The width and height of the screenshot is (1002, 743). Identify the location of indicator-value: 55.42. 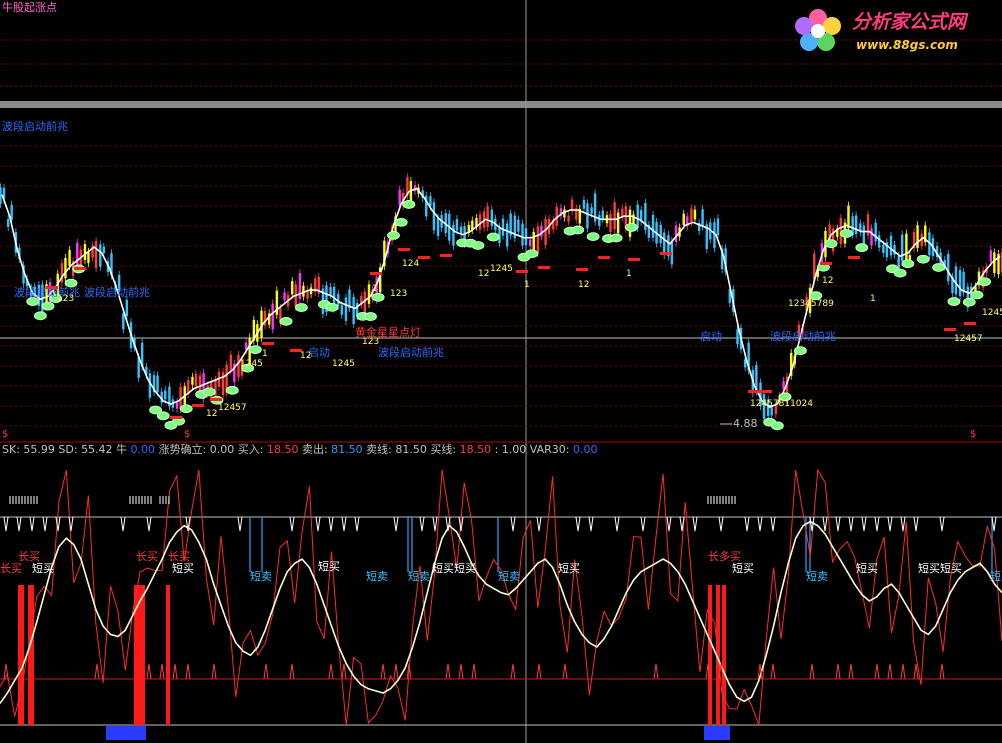
(98, 449).